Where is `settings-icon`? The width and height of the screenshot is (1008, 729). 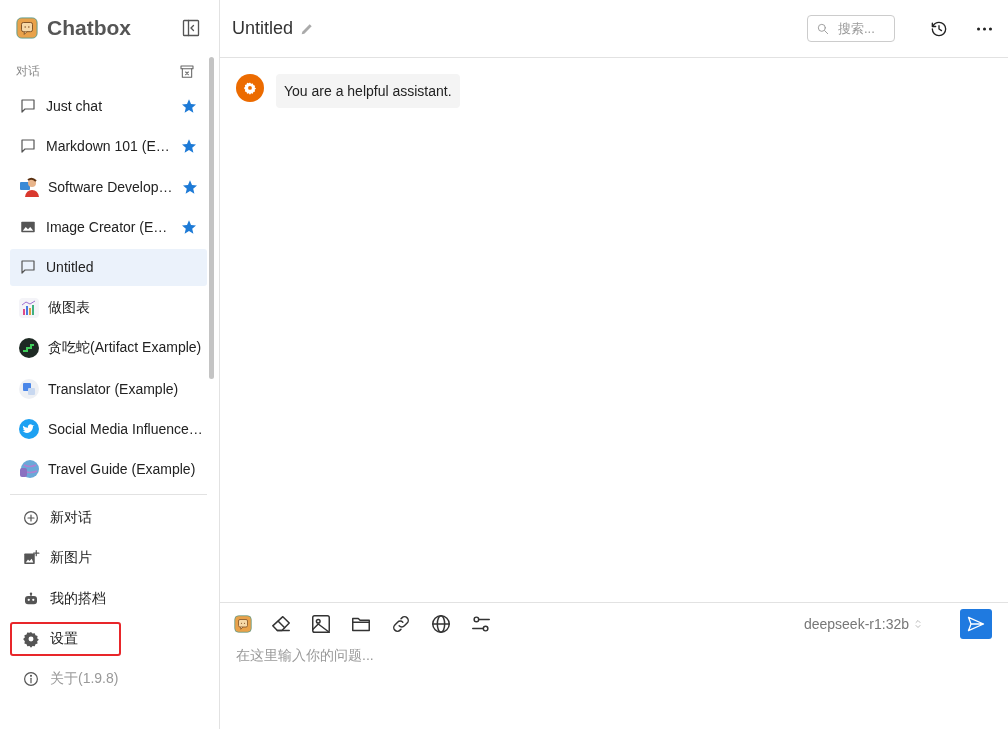 settings-icon is located at coordinates (31, 638).